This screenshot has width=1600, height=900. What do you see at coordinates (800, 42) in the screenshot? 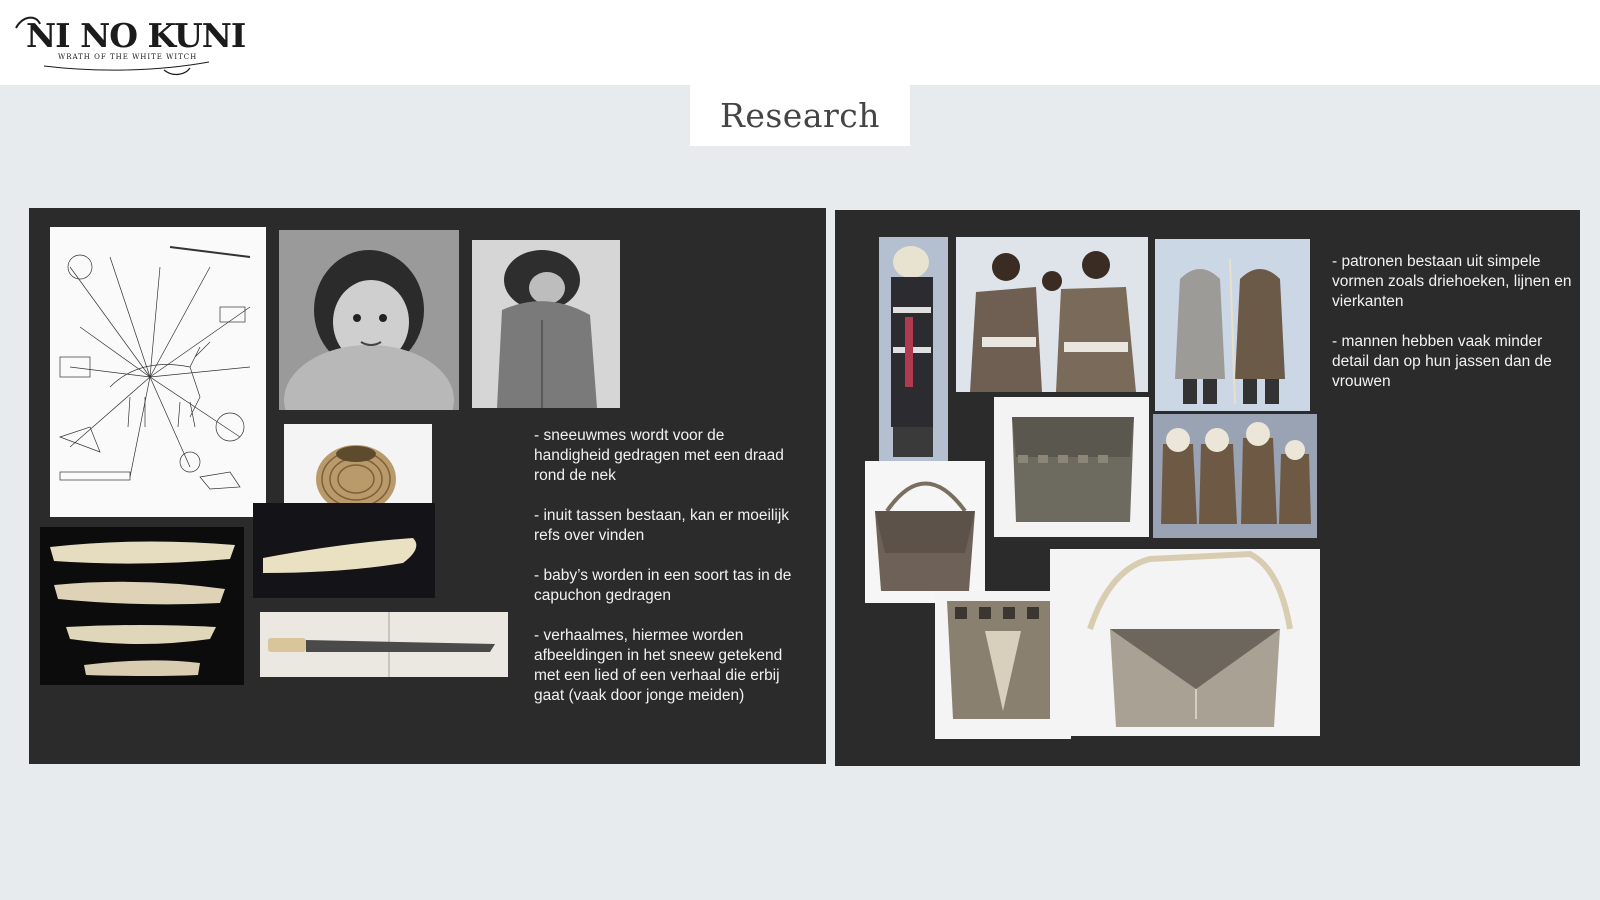
I see `header-bar: NI NO KUNI WRATH OF THE WHITE WITCH` at bounding box center [800, 42].